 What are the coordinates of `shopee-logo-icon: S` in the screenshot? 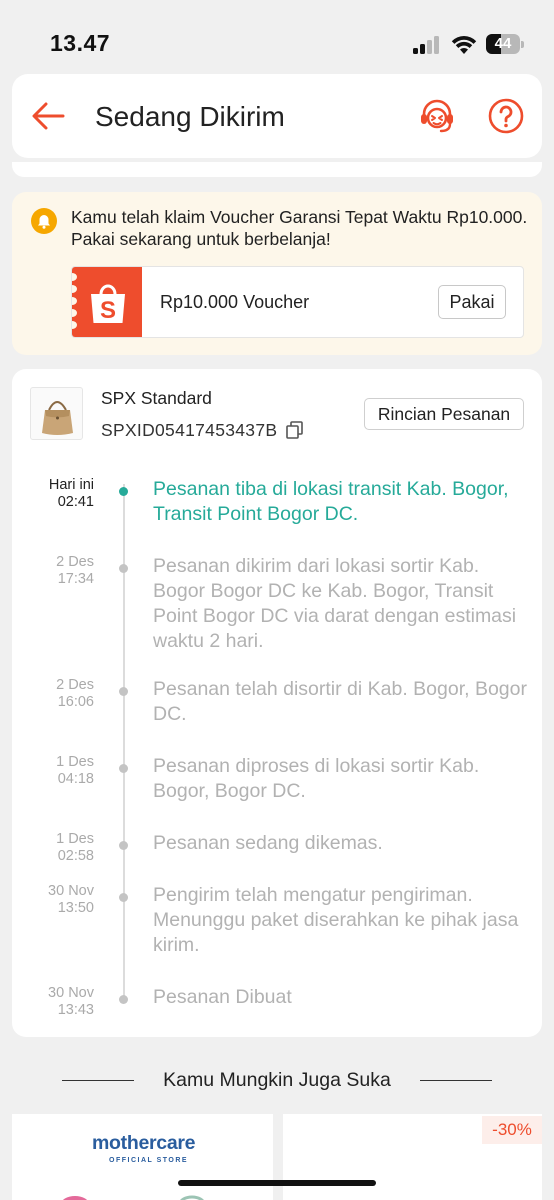 It's located at (108, 304).